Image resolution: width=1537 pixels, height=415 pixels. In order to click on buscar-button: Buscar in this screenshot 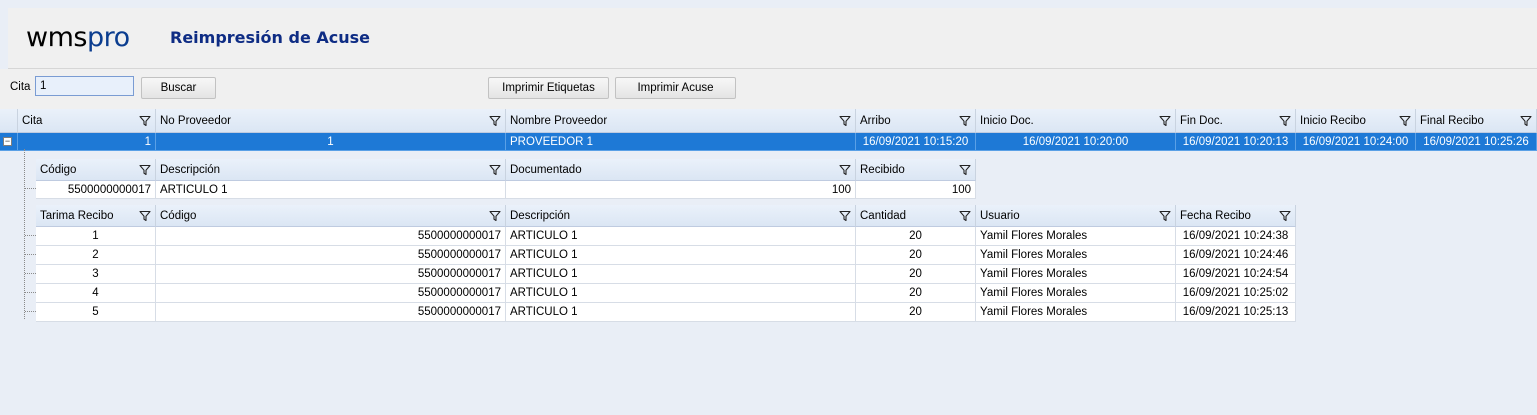, I will do `click(178, 88)`.